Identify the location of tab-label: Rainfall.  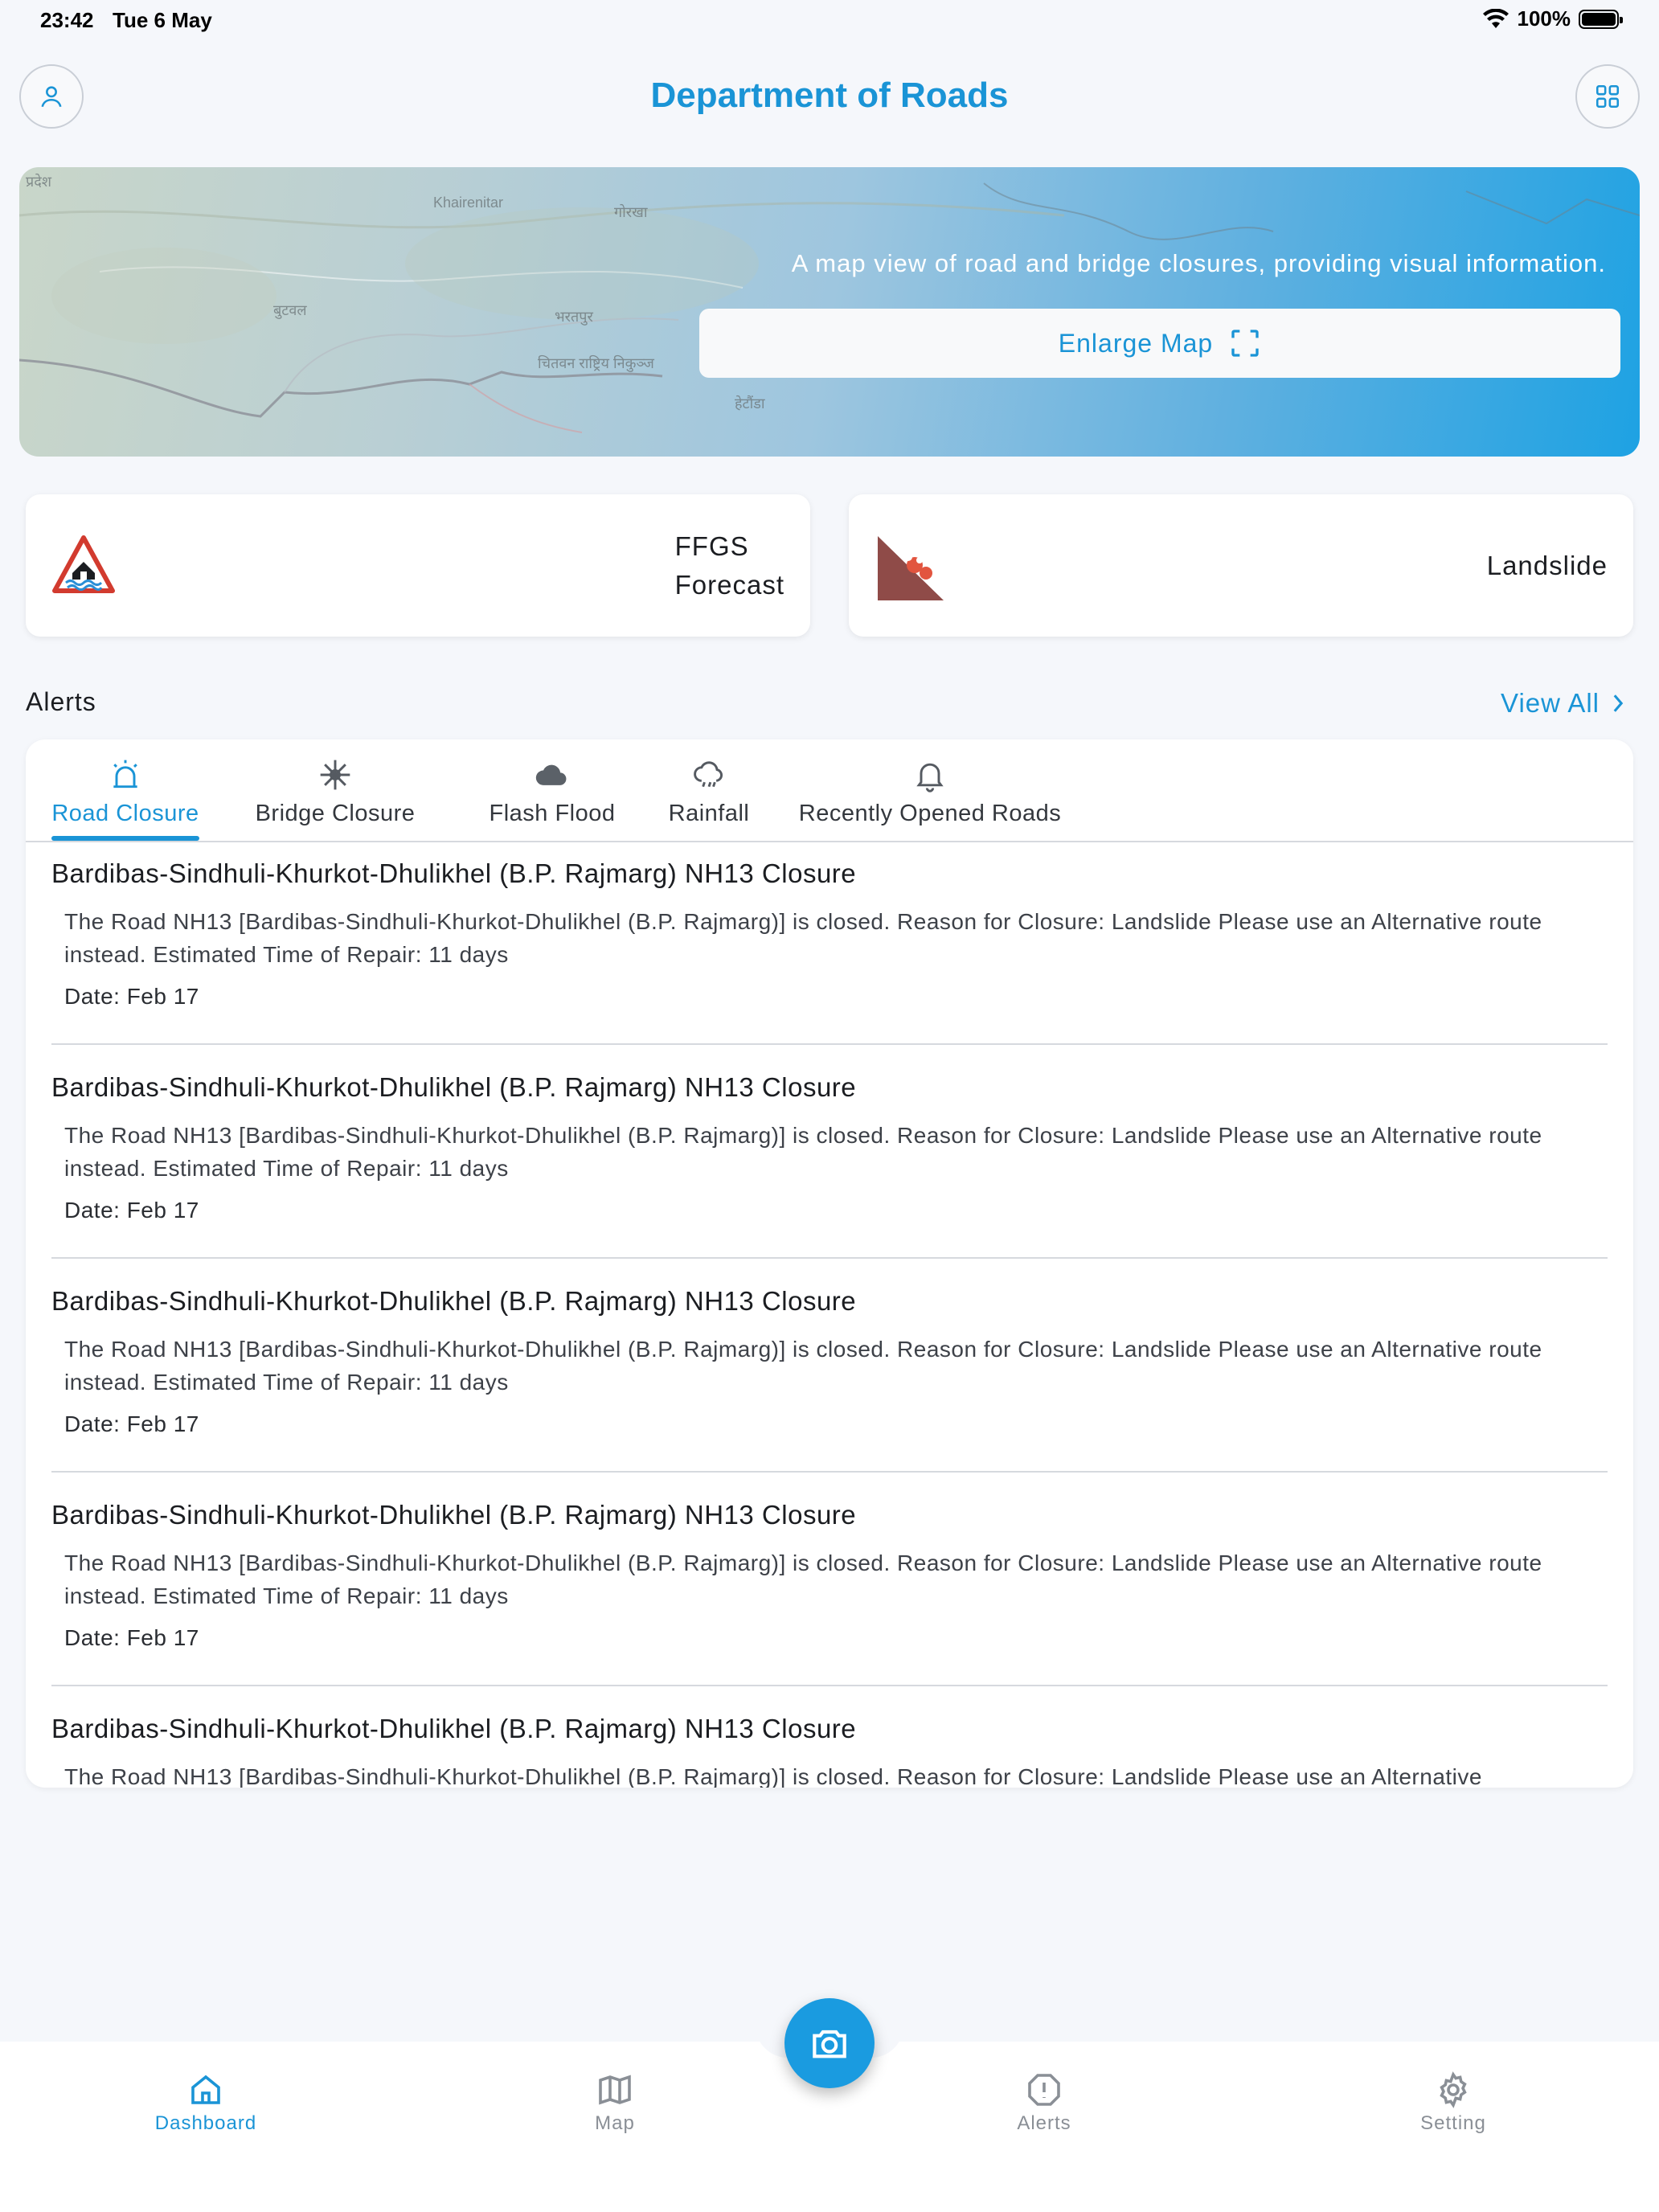
(709, 813).